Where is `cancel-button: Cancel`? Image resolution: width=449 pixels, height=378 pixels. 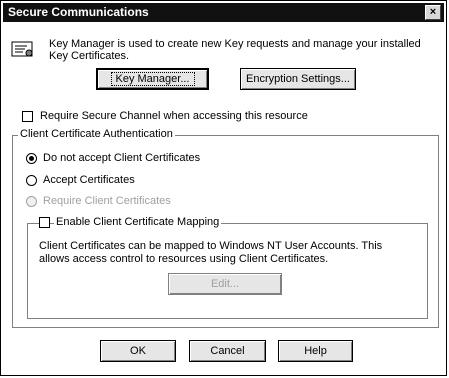
cancel-button: Cancel is located at coordinates (227, 351).